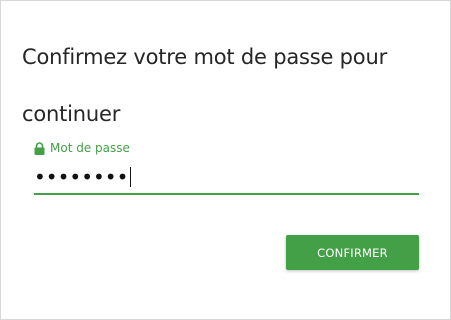 Image resolution: width=451 pixels, height=320 pixels. What do you see at coordinates (130, 177) in the screenshot?
I see `text-caret` at bounding box center [130, 177].